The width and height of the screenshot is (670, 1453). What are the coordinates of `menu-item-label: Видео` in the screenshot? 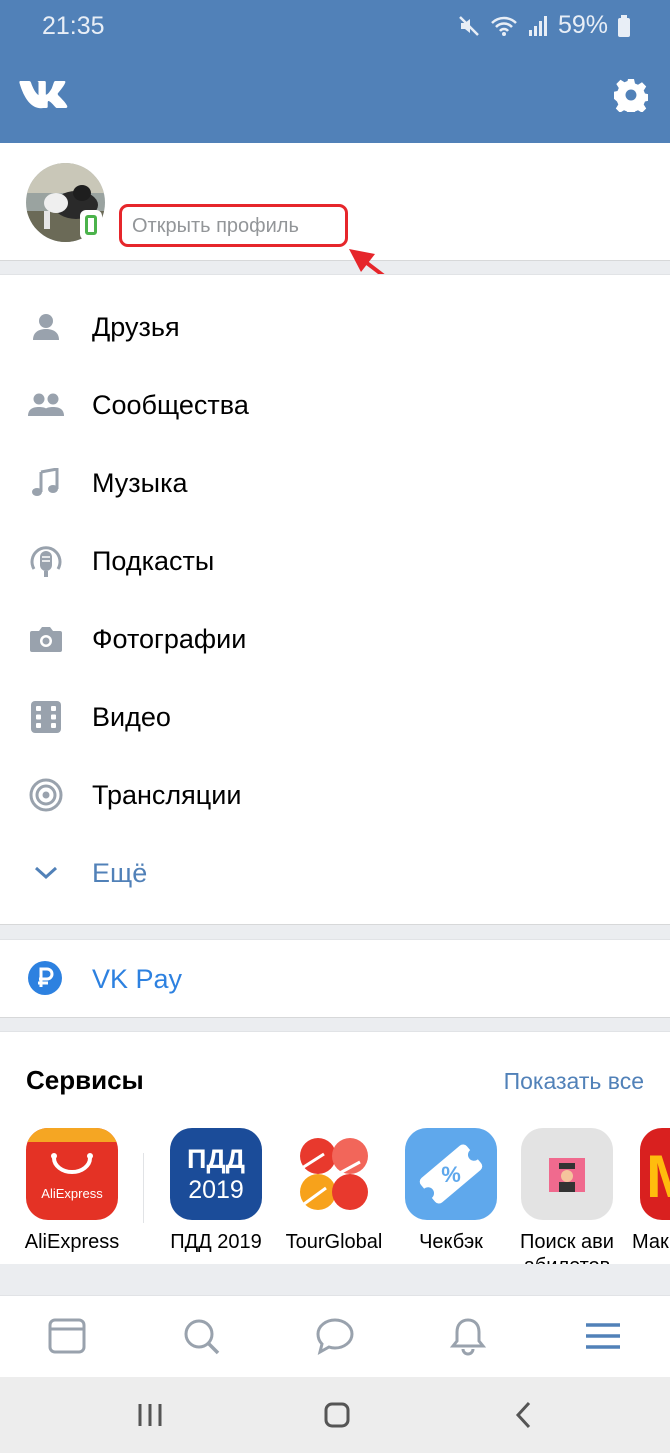 It's located at (131, 716).